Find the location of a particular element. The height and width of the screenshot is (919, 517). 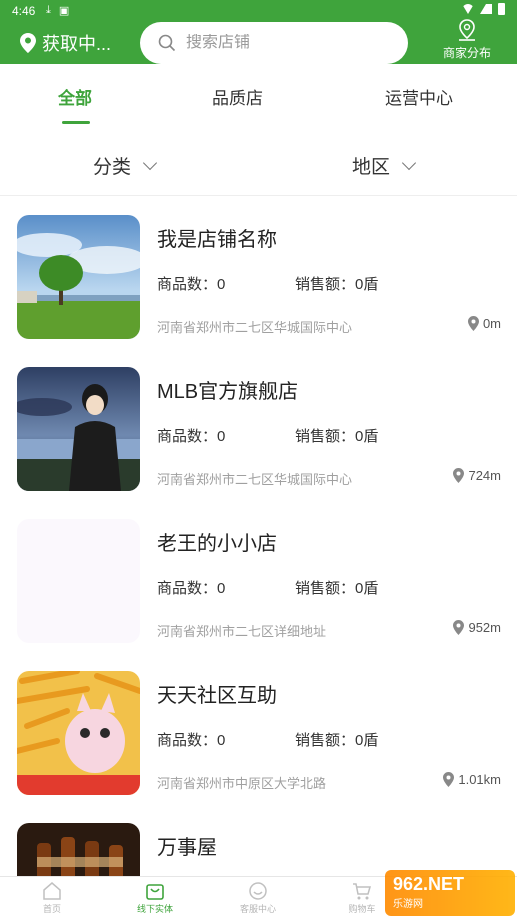

merchant-map-button: 商家分布 is located at coordinates (467, 39).